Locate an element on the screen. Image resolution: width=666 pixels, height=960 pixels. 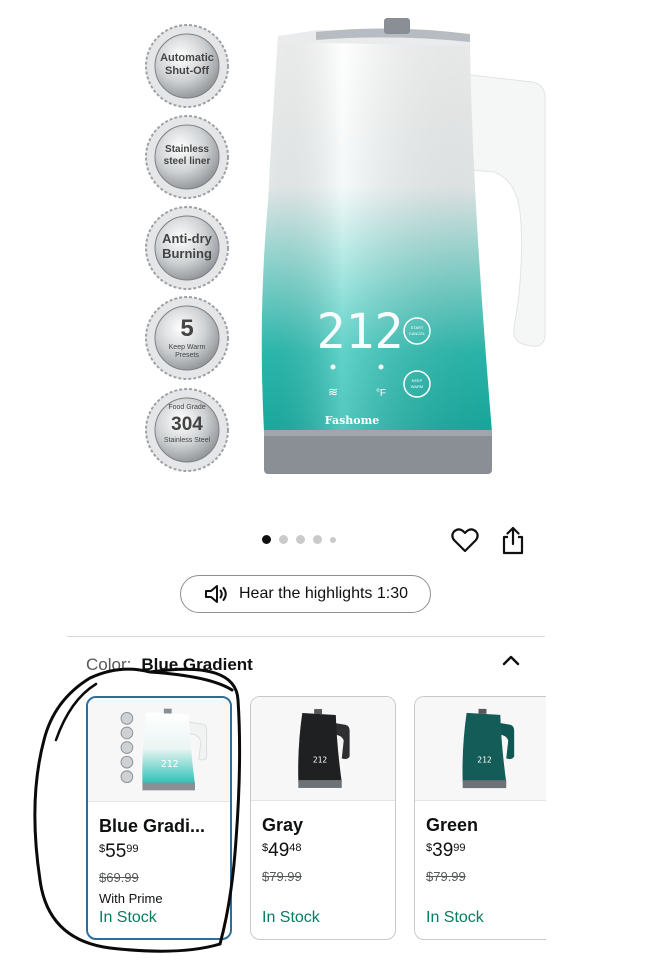
svg-text: 5 is located at coordinates (186, 328).